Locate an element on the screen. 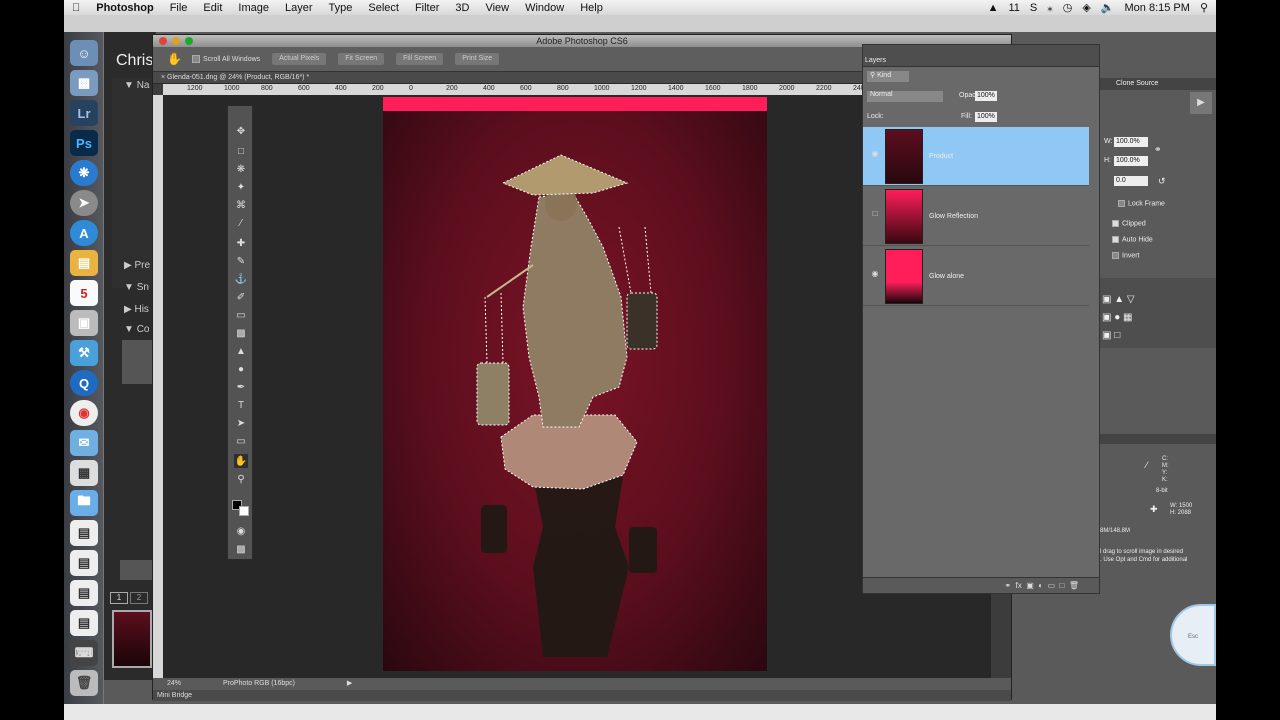 The height and width of the screenshot is (720, 1280). xcode-icon: ⚒ is located at coordinates (84, 353).